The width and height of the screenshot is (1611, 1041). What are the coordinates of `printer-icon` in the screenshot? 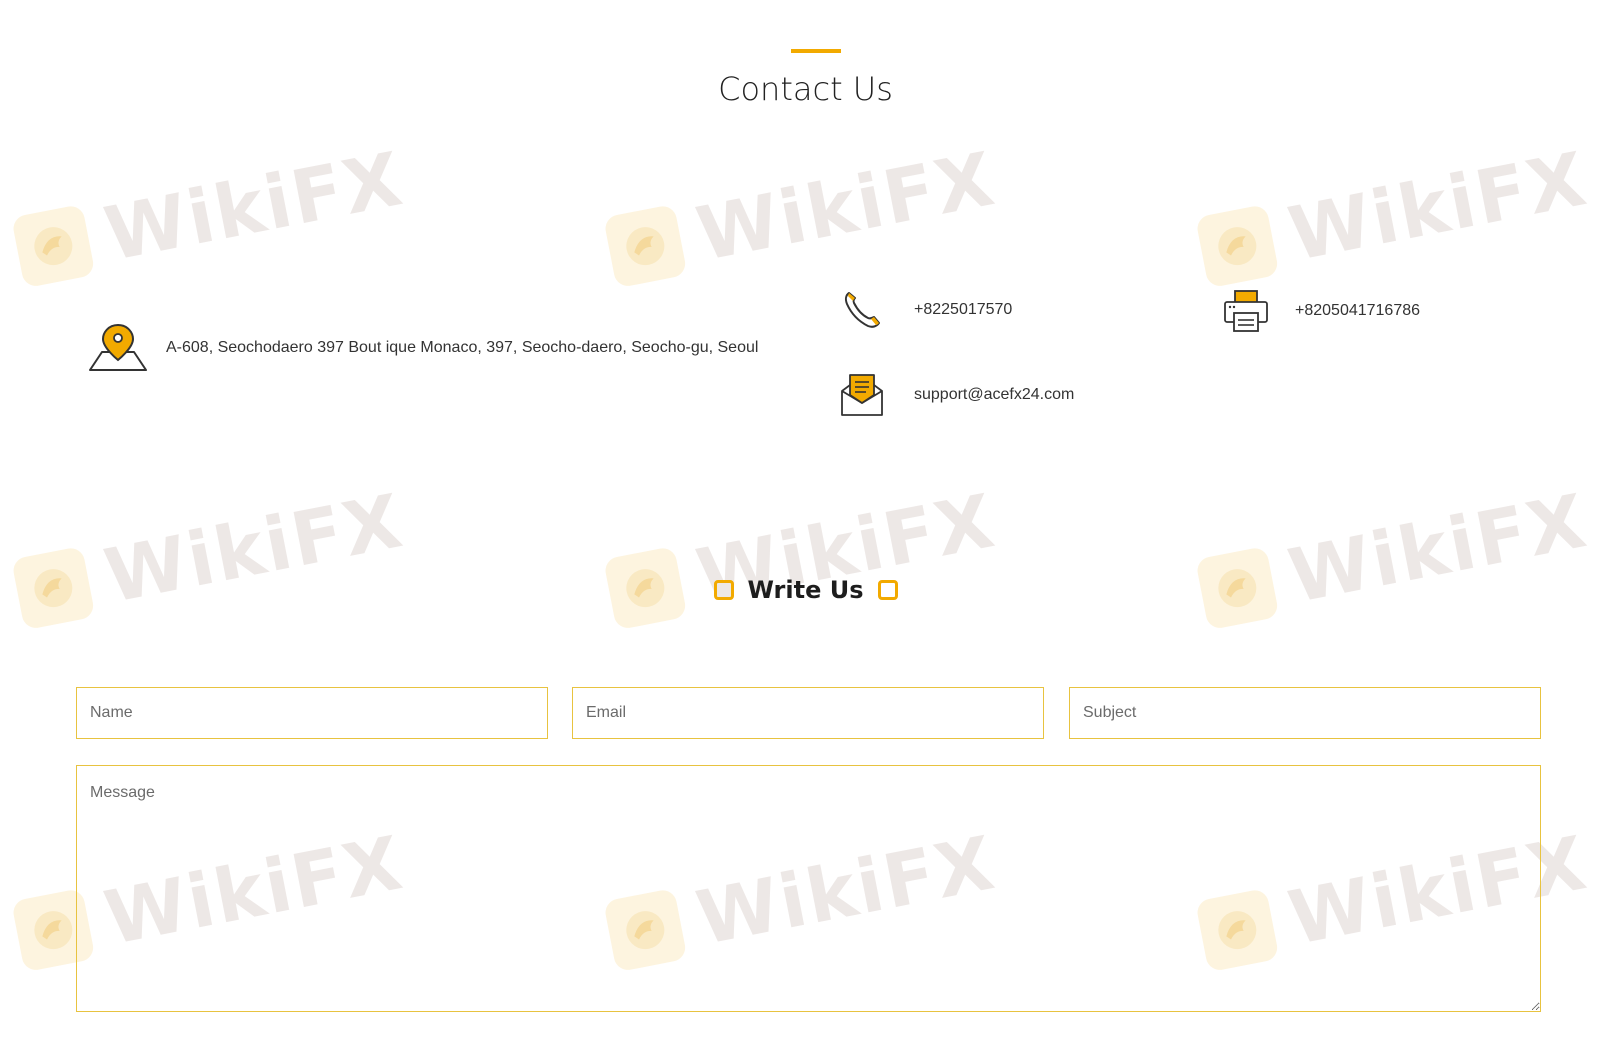 It's located at (1246, 311).